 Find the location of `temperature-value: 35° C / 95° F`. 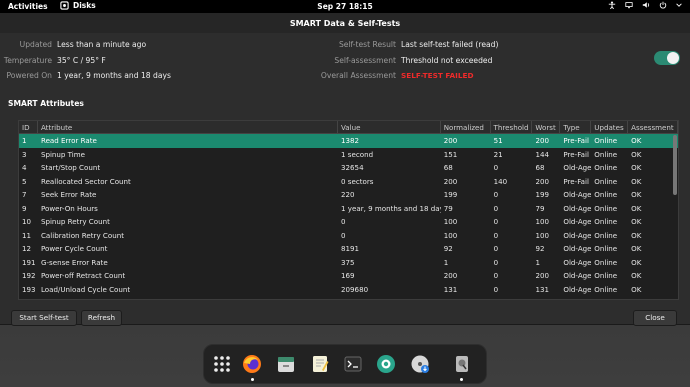

temperature-value: 35° C / 95° F is located at coordinates (81, 60).